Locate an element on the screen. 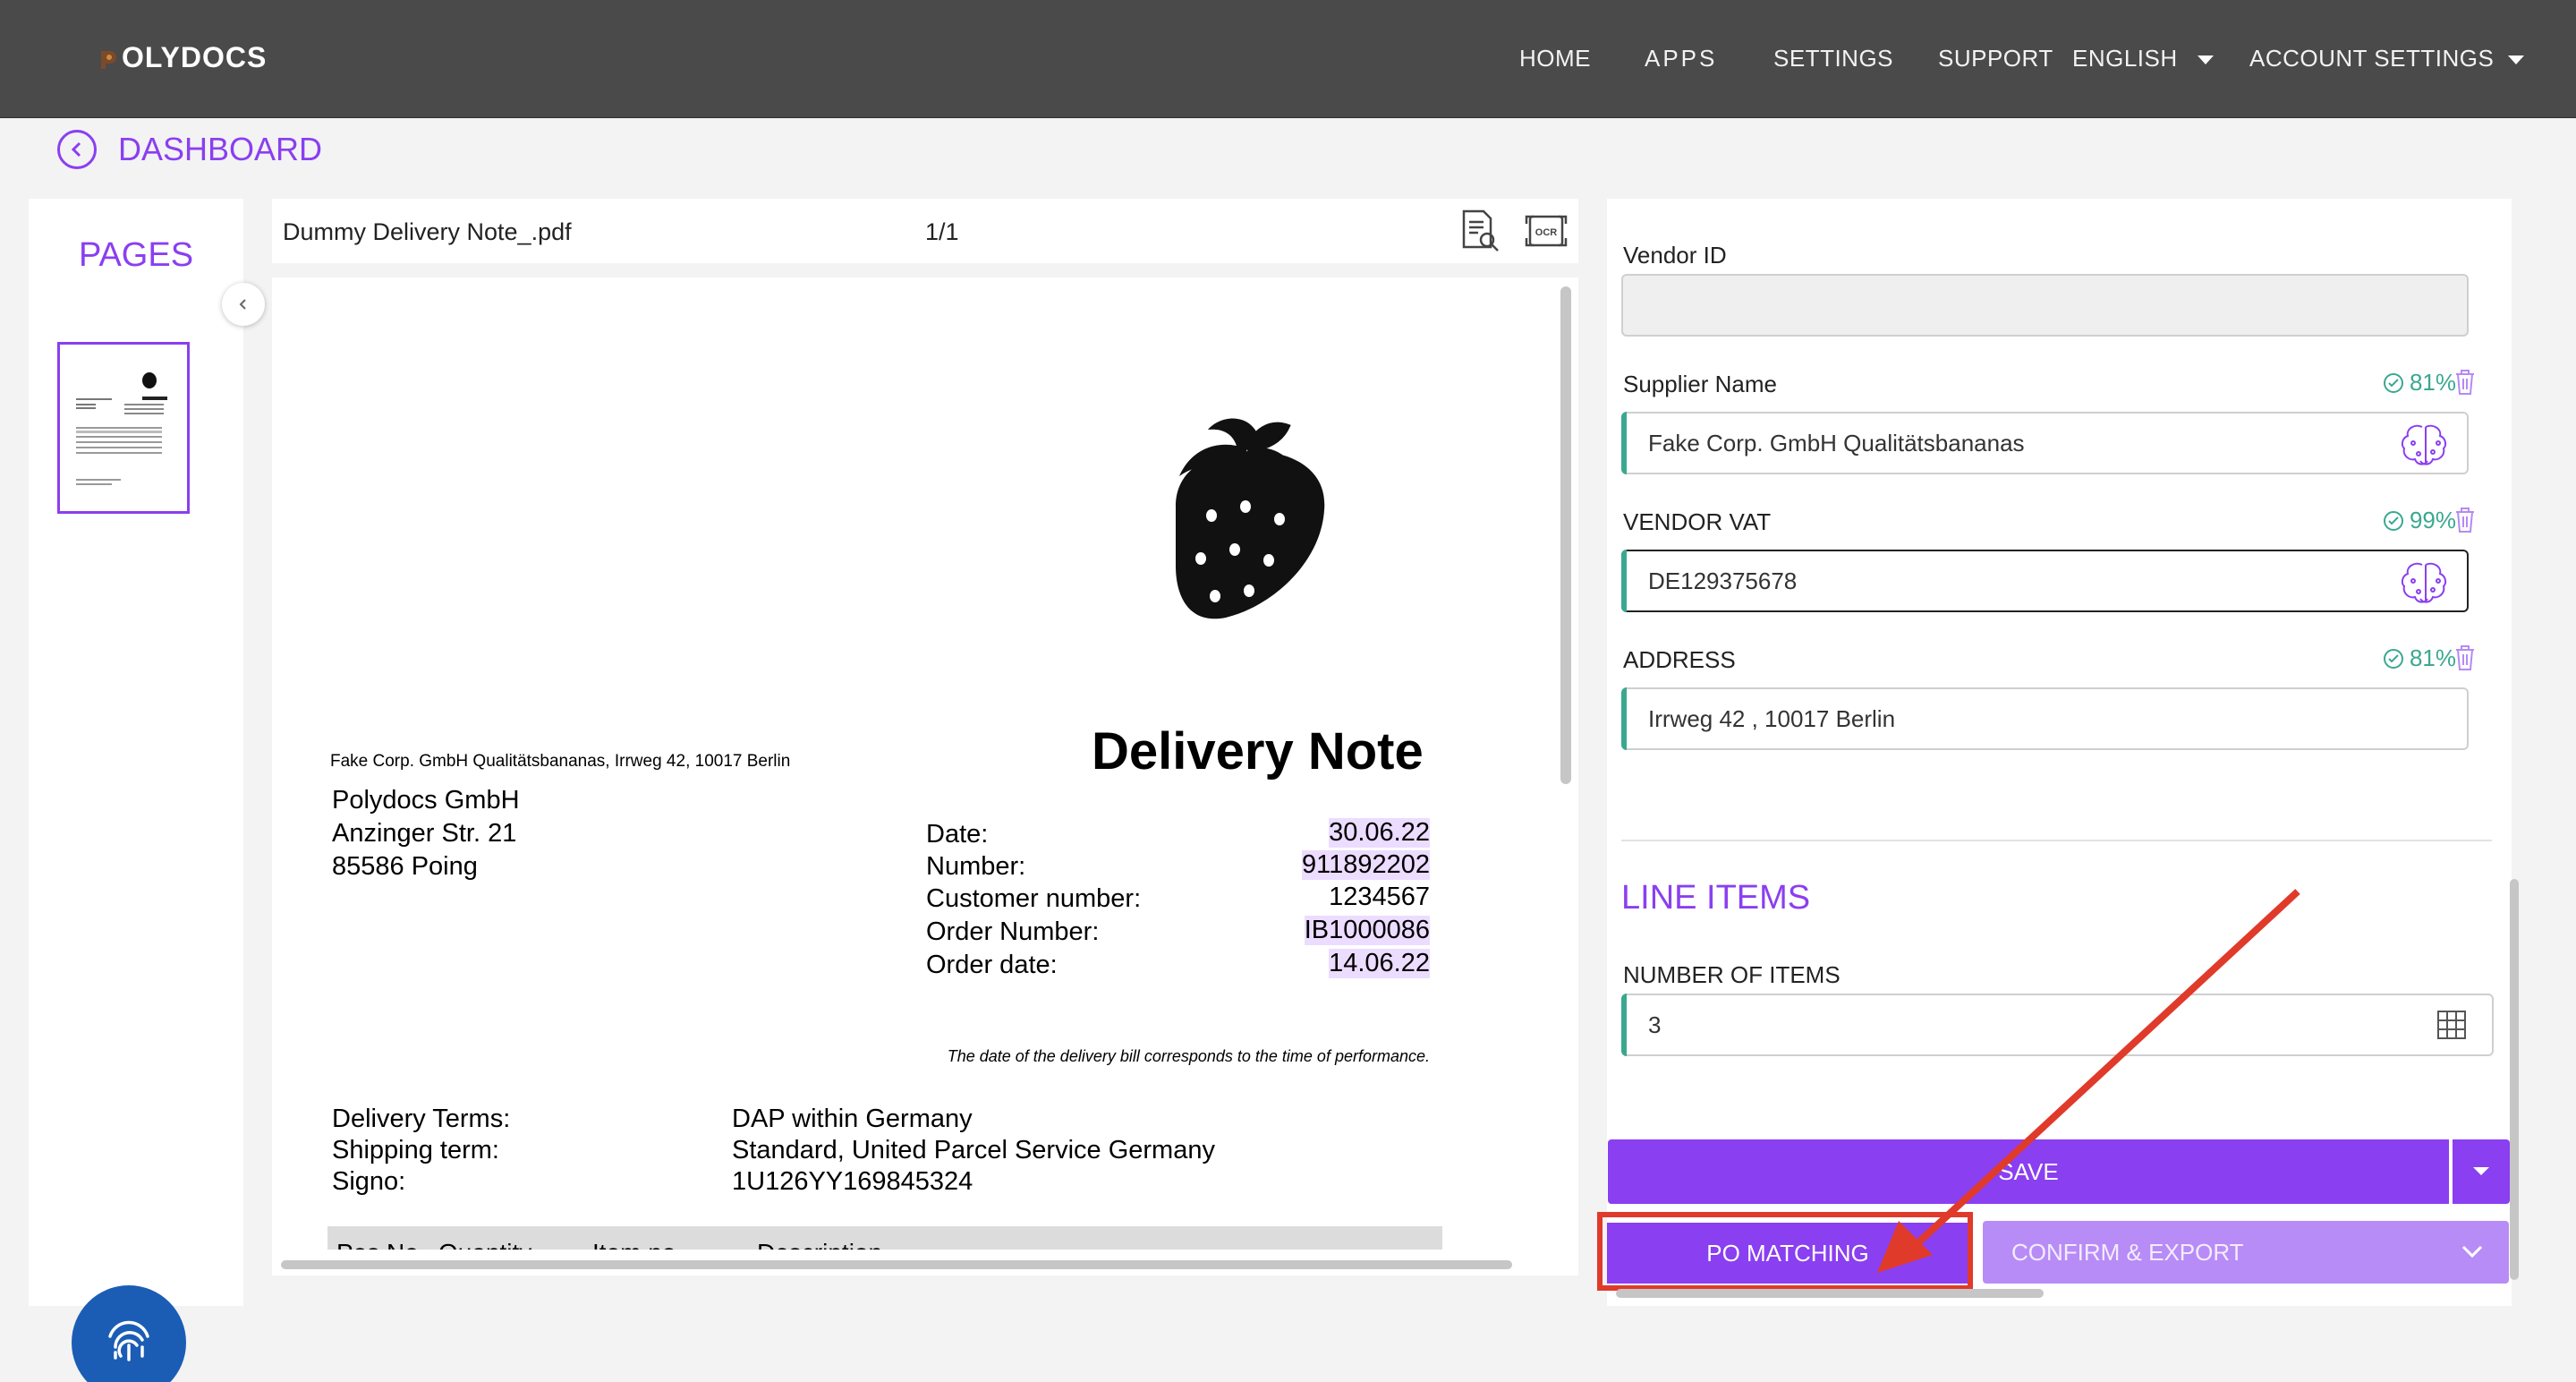 The width and height of the screenshot is (2576, 1382). highlight-frame is located at coordinates (1785, 1251).